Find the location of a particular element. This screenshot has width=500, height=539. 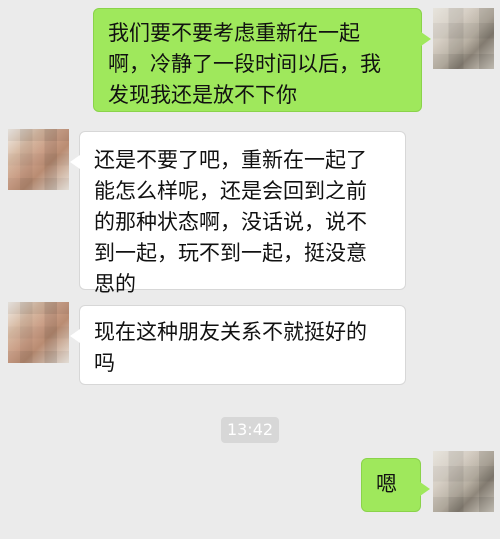

chat-message-sent: 我们要不要考虑重新在一起 啊，冷静了一段时间以后，我 发现我还是放不下你 is located at coordinates (262, 60).